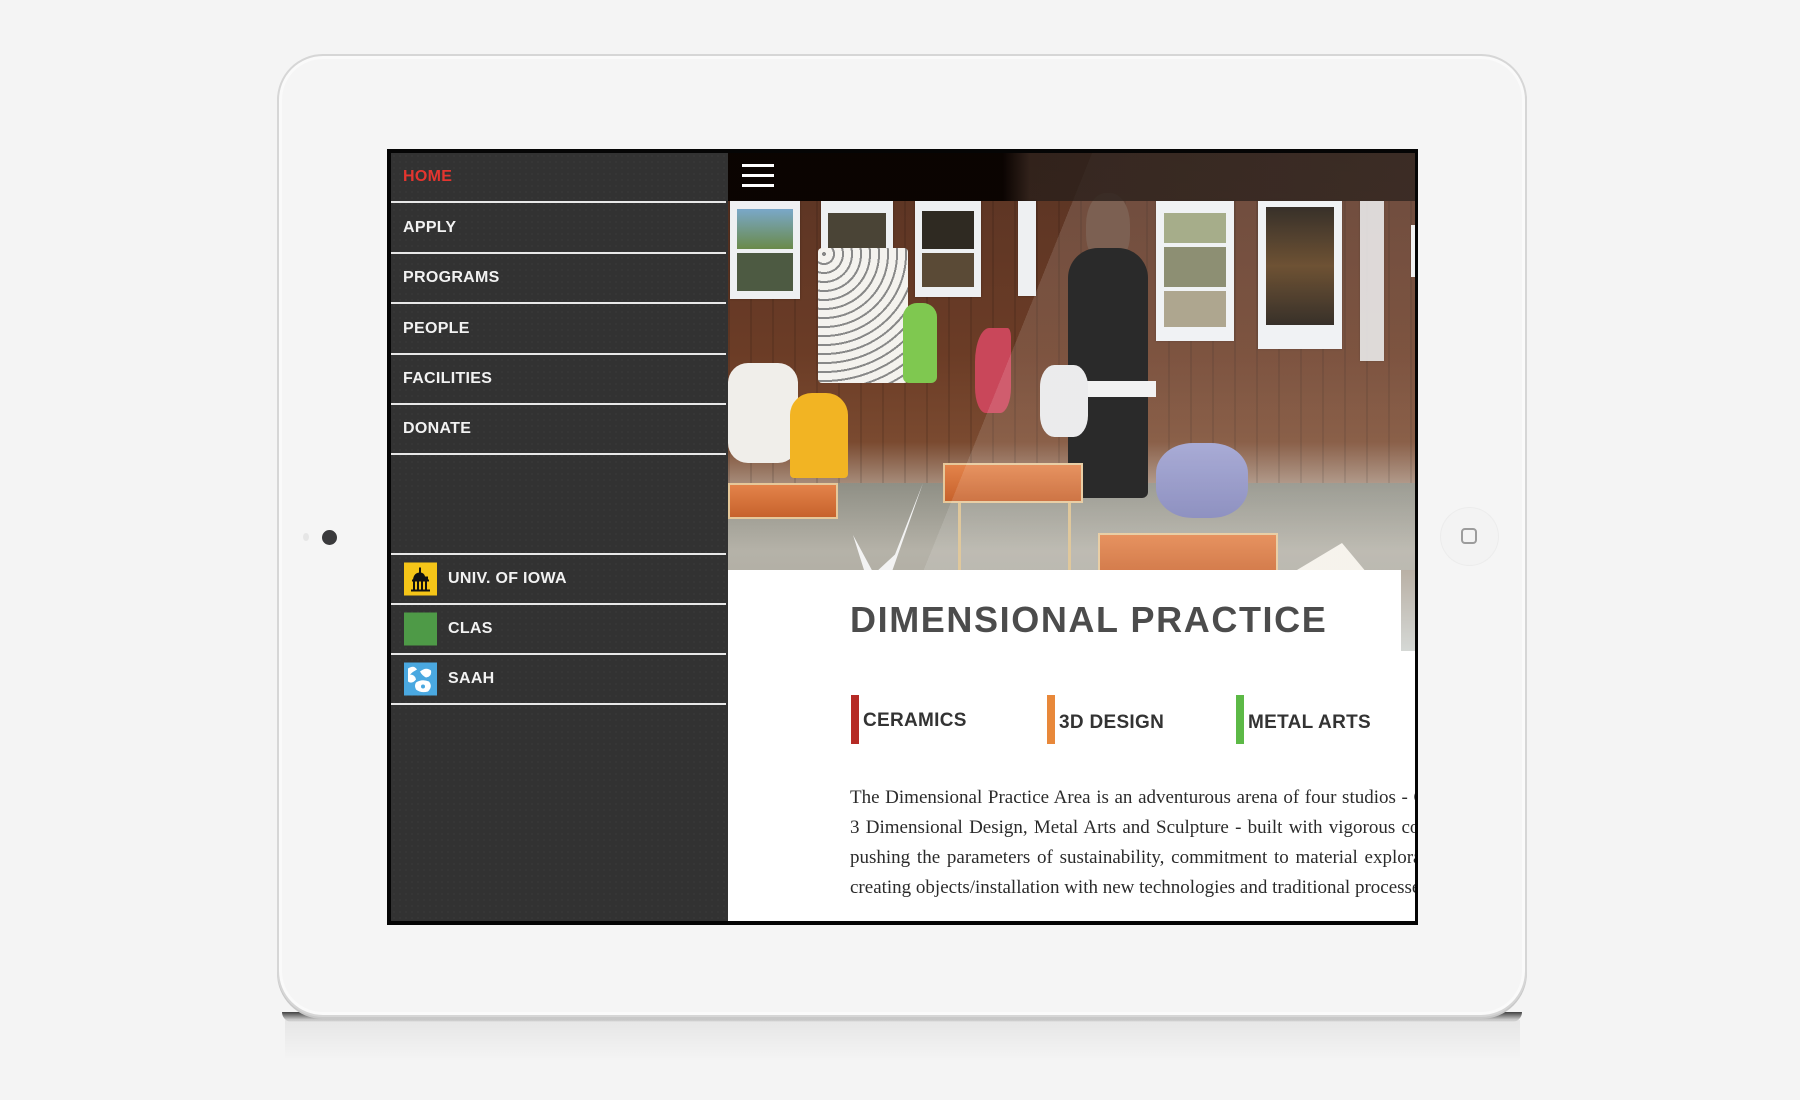 Image resolution: width=1800 pixels, height=1100 pixels. What do you see at coordinates (471, 678) in the screenshot?
I see `link-label: SAAH` at bounding box center [471, 678].